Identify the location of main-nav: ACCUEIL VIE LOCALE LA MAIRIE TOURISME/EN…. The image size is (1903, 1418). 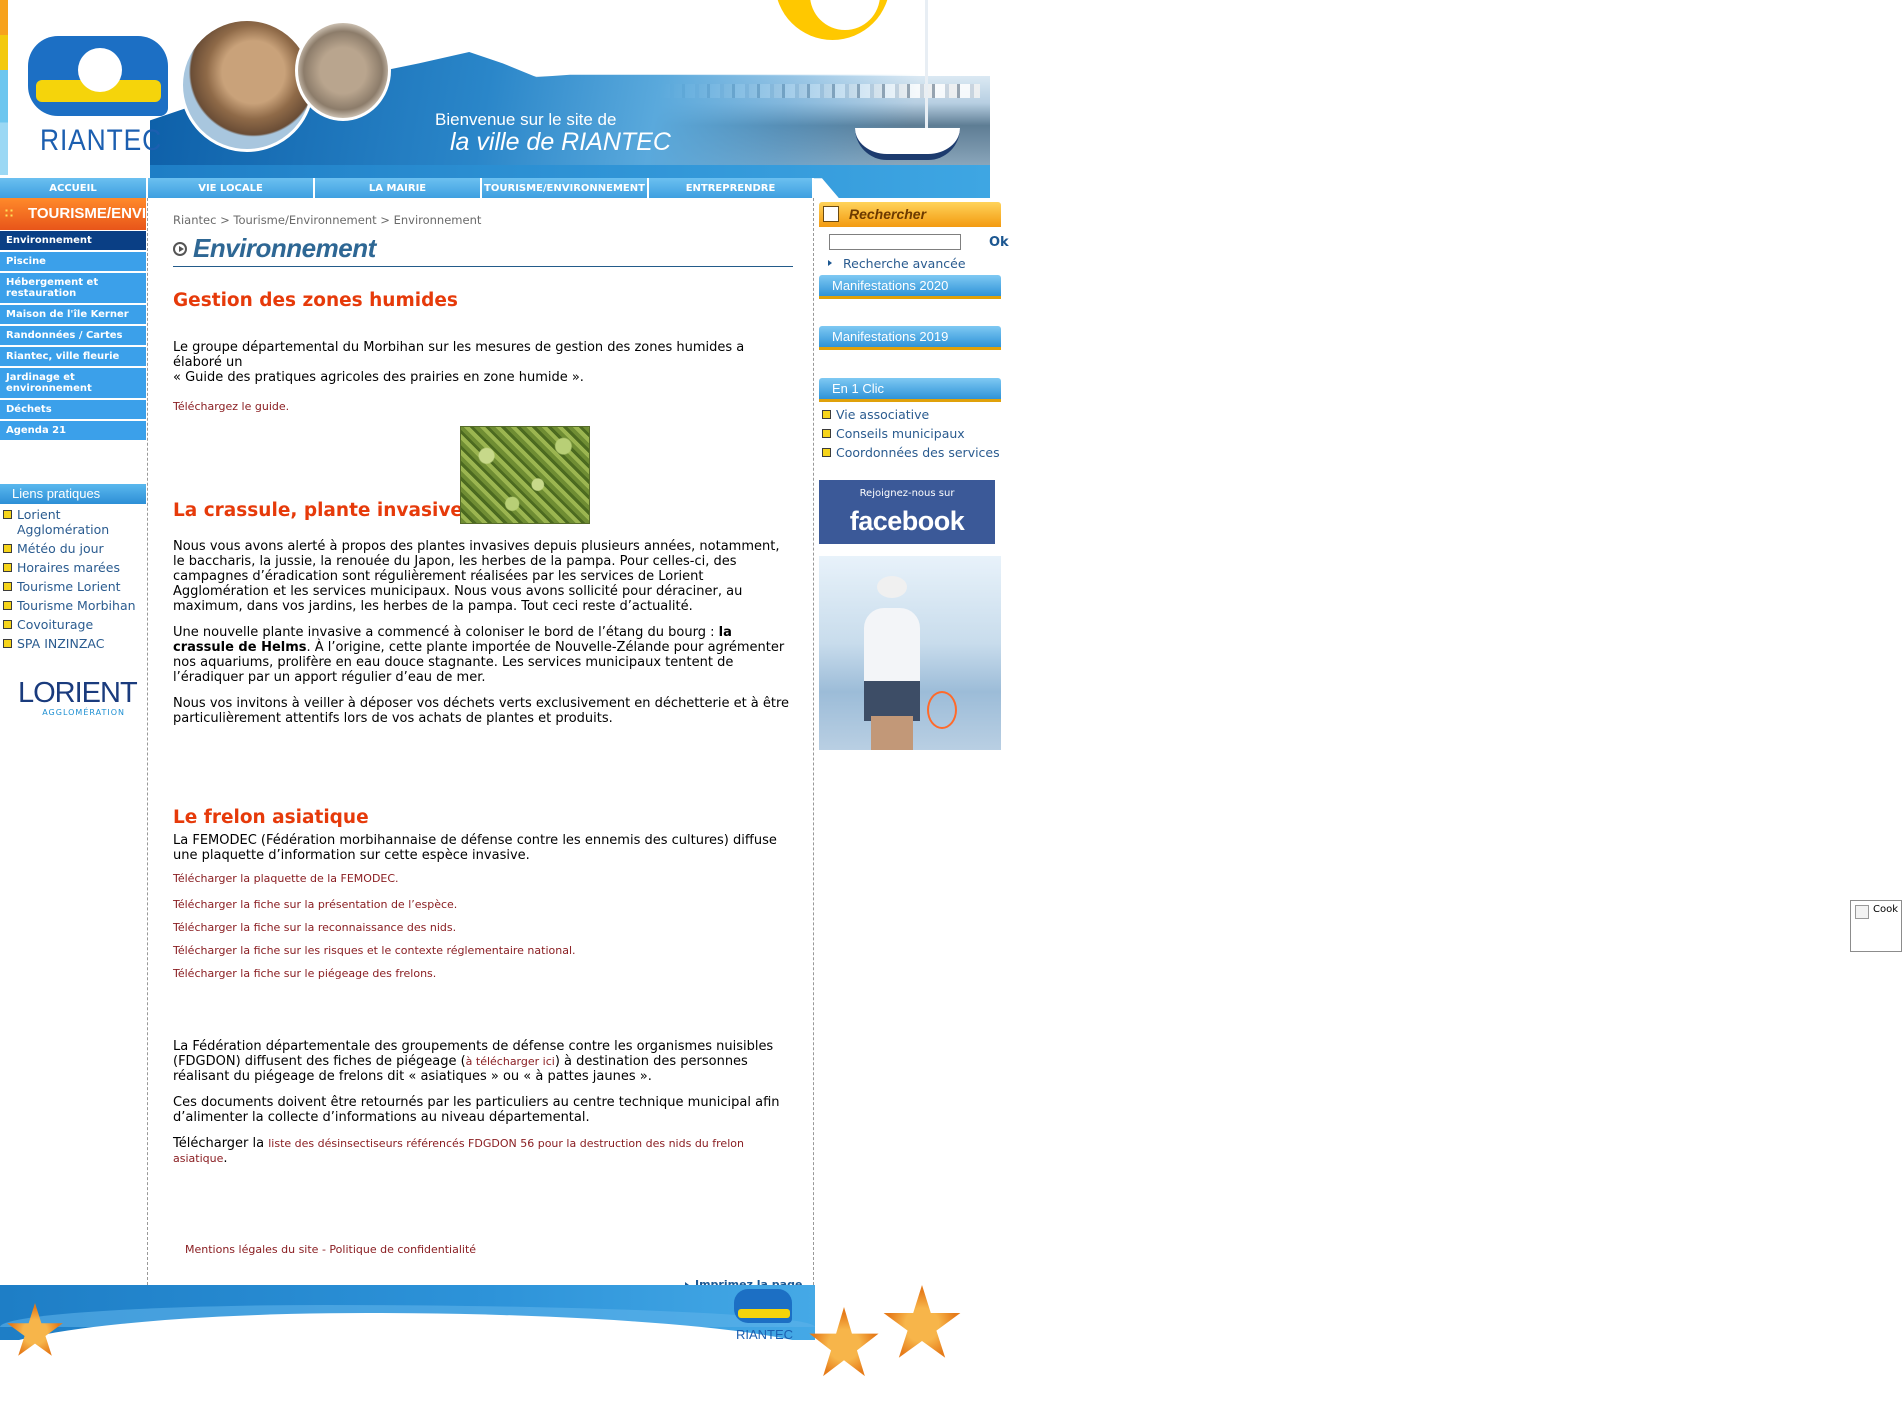
(407, 188).